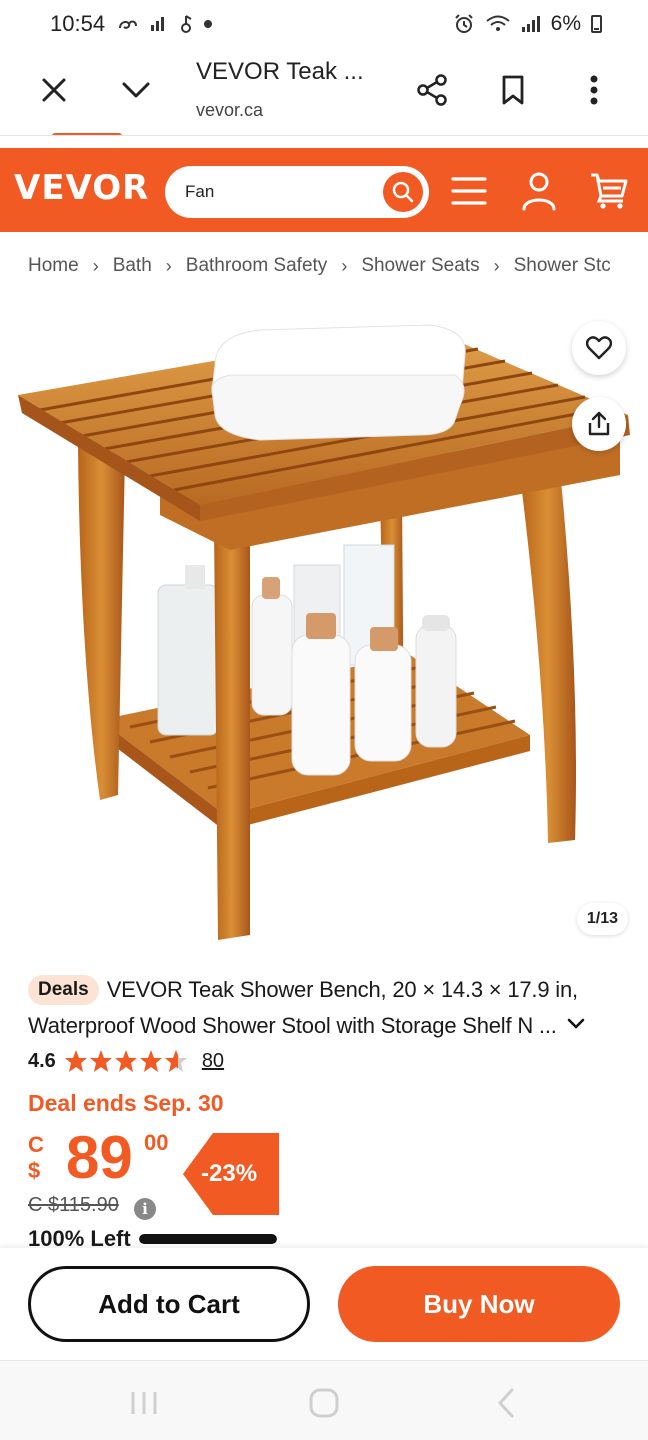 This screenshot has width=648, height=1440. I want to click on alarm-icon, so click(463, 23).